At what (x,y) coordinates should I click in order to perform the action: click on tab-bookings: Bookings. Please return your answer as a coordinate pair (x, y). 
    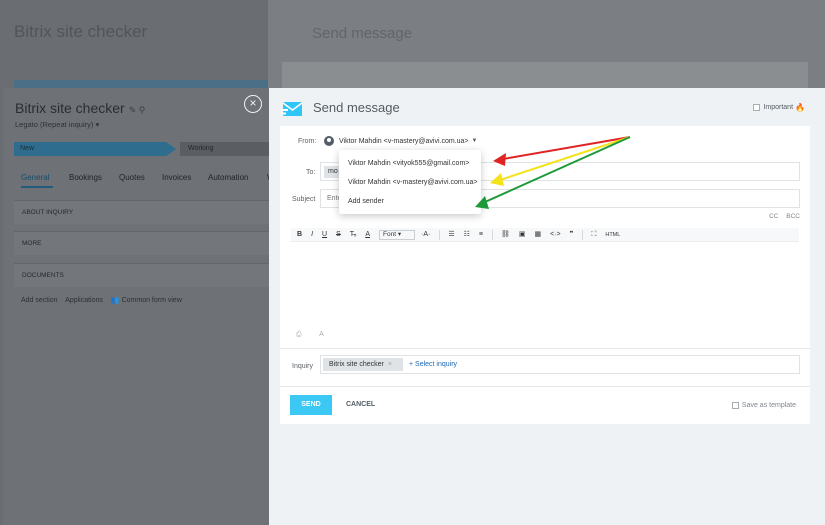
    Looking at the image, I should click on (85, 177).